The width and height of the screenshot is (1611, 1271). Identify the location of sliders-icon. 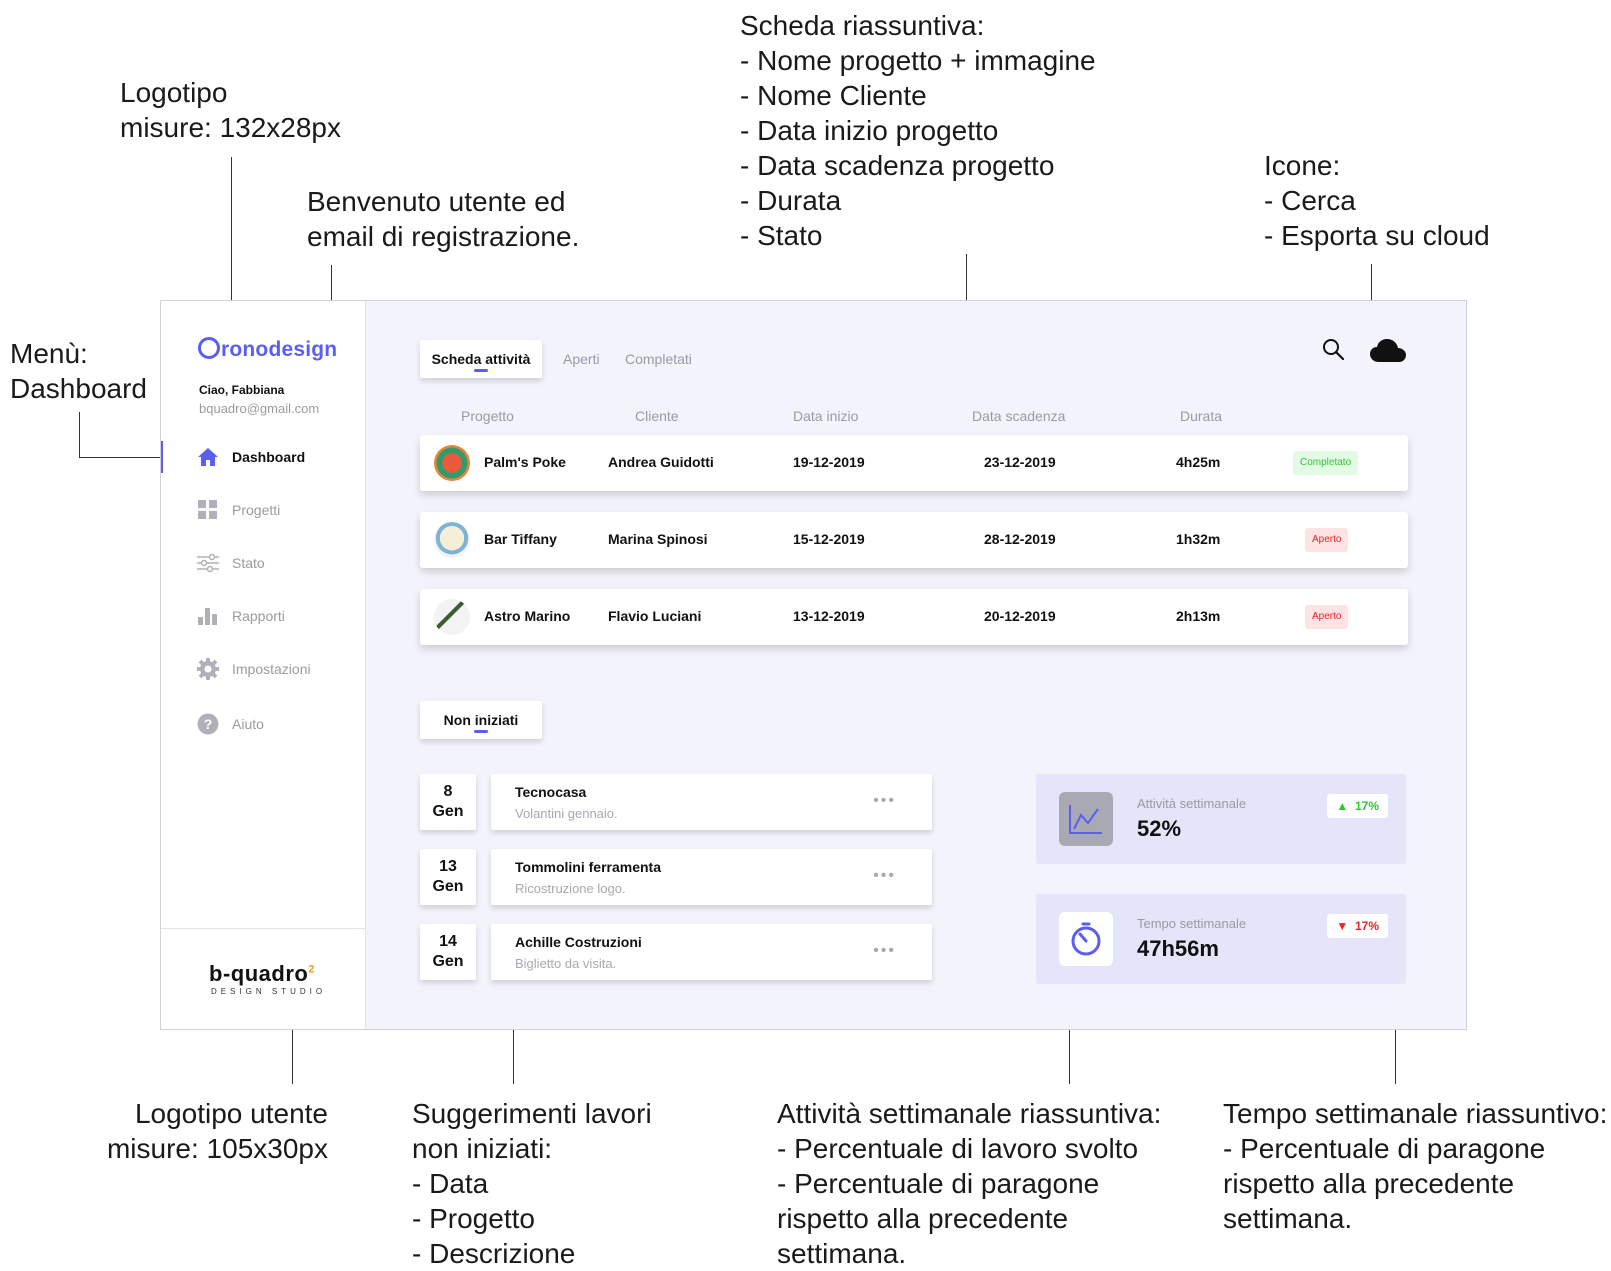
(208, 563).